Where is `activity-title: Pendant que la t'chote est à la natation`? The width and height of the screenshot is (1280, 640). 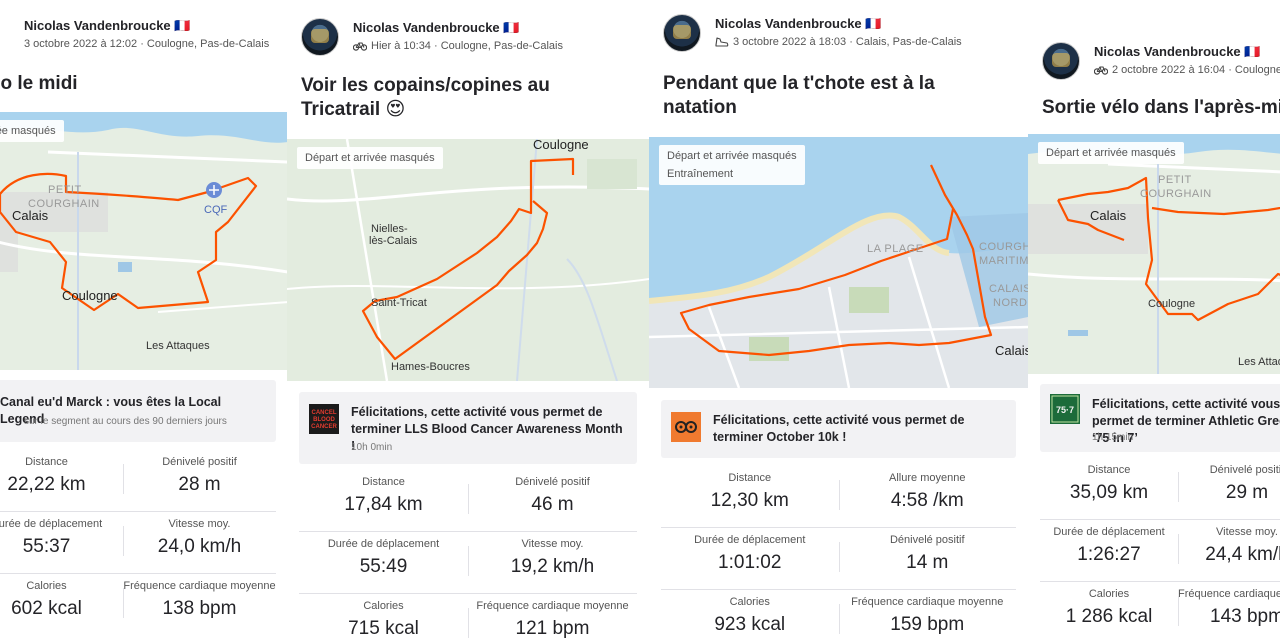
activity-title: Pendant que la t'chote est à la natation is located at coordinates (823, 96).